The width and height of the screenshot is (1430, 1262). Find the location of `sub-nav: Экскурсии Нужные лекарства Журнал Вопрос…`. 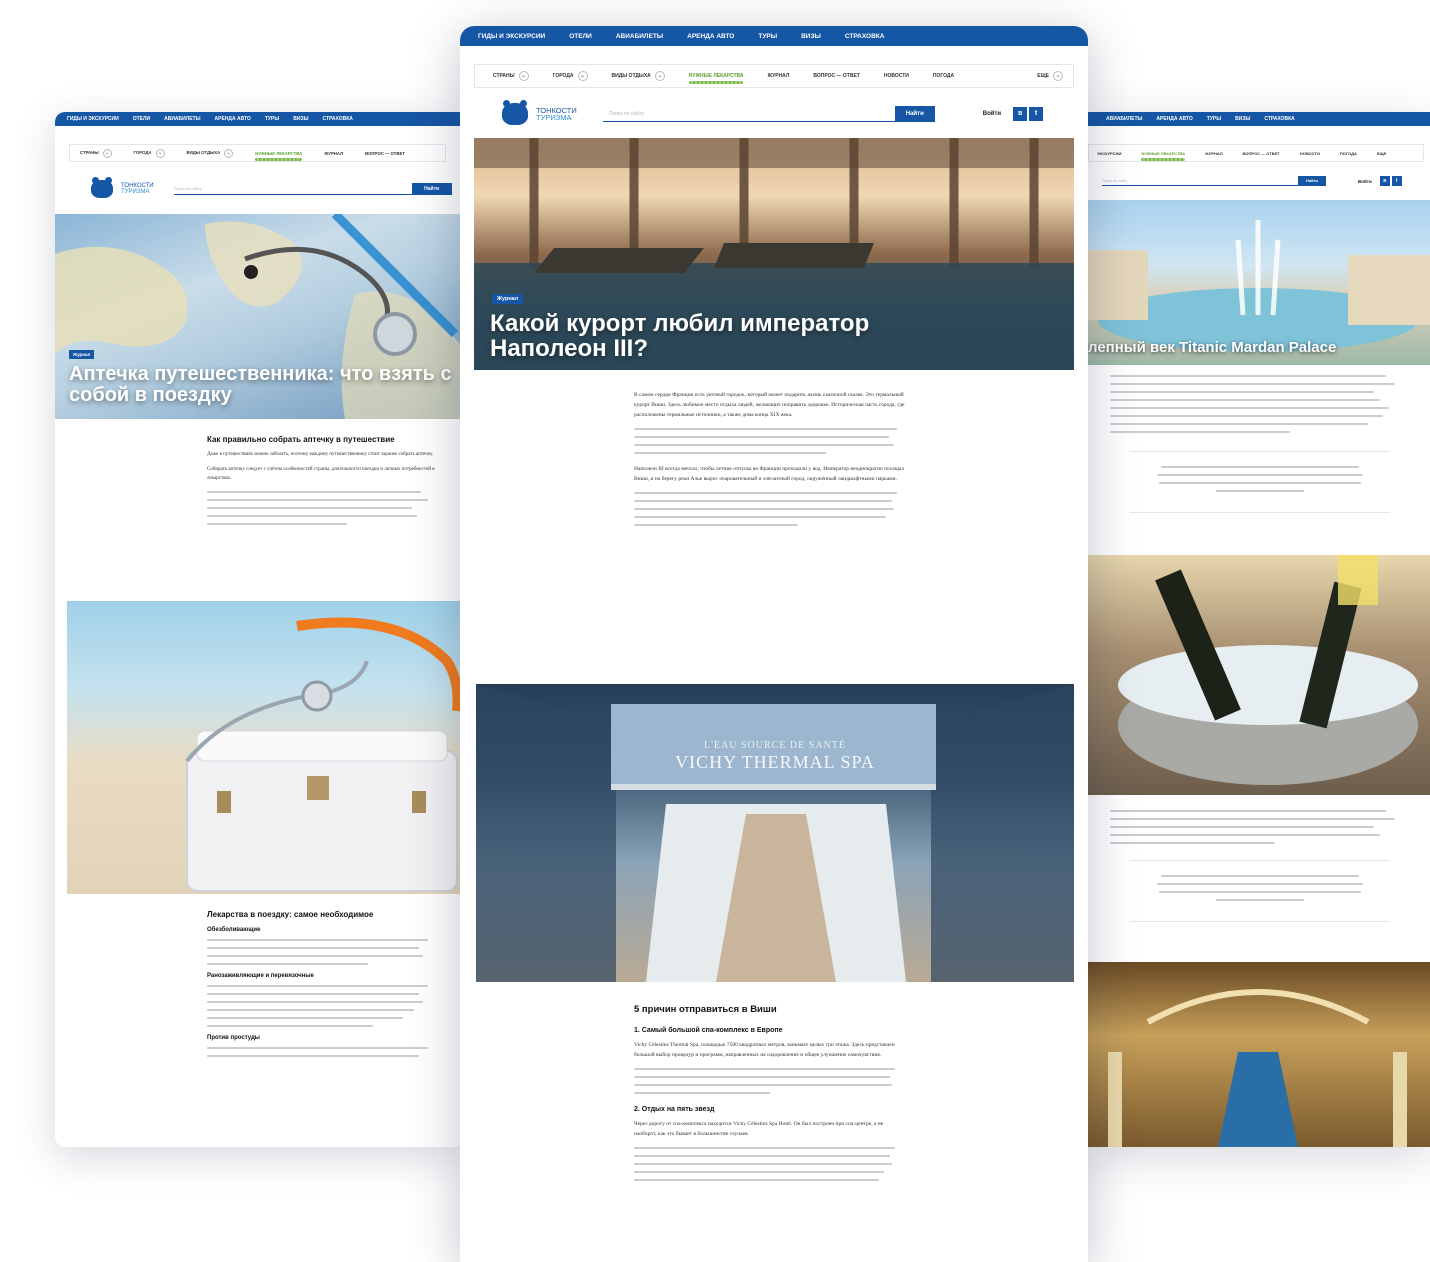

sub-nav: Экскурсии Нужные лекарства Журнал Вопрос… is located at coordinates (1256, 153).